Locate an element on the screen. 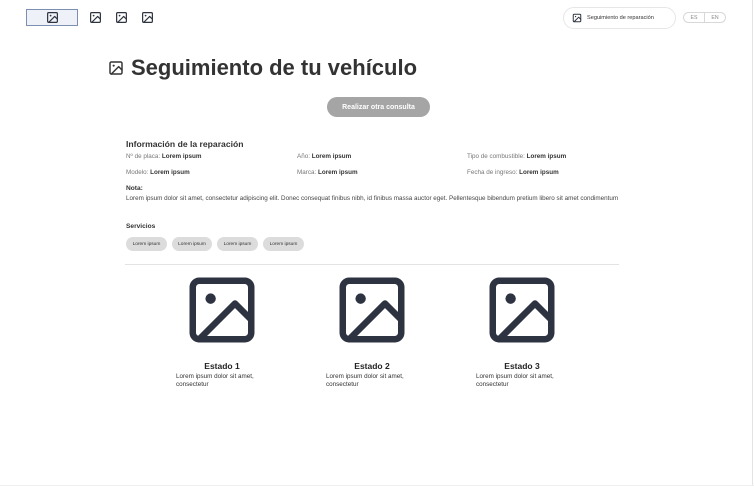  field-combustible: Tipo de combustible: Lorem ipsum is located at coordinates (516, 156).